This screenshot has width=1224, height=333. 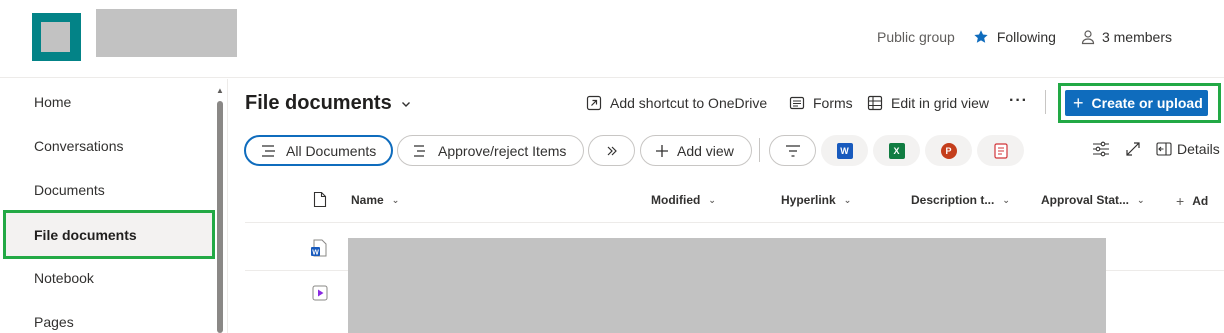 I want to click on new-word-button: W, so click(x=844, y=150).